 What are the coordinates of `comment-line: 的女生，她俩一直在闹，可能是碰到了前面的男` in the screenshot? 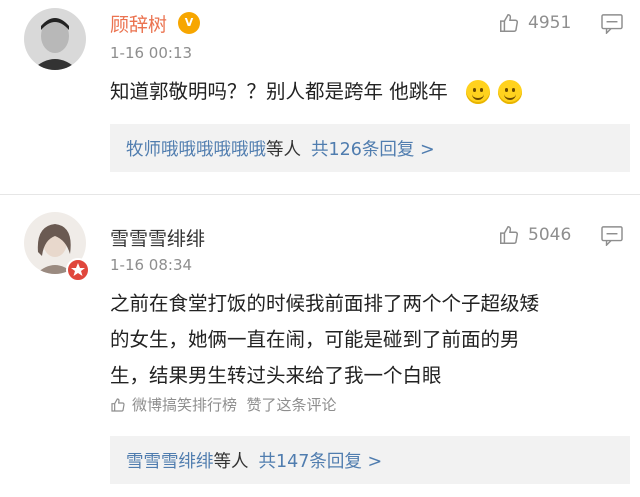 It's located at (315, 339).